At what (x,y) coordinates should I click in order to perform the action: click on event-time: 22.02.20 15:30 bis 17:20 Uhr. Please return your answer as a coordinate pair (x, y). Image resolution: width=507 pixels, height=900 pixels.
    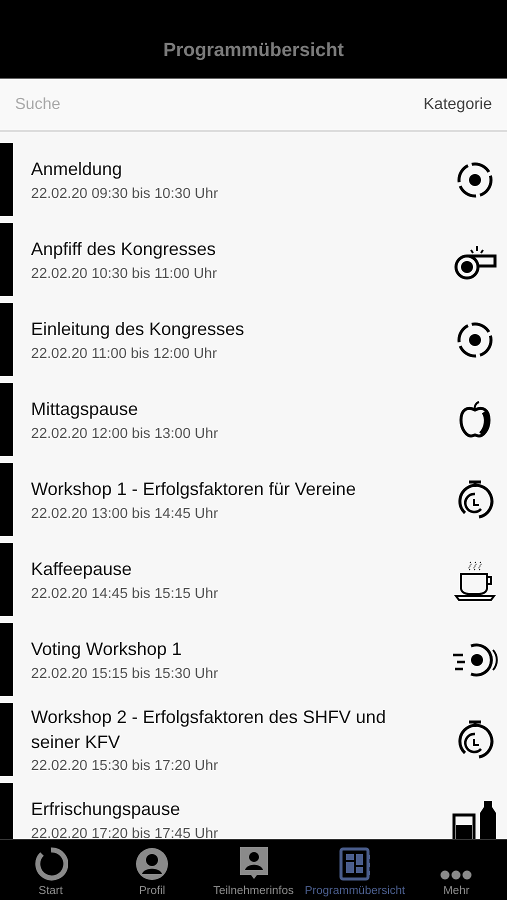
    Looking at the image, I should click on (125, 766).